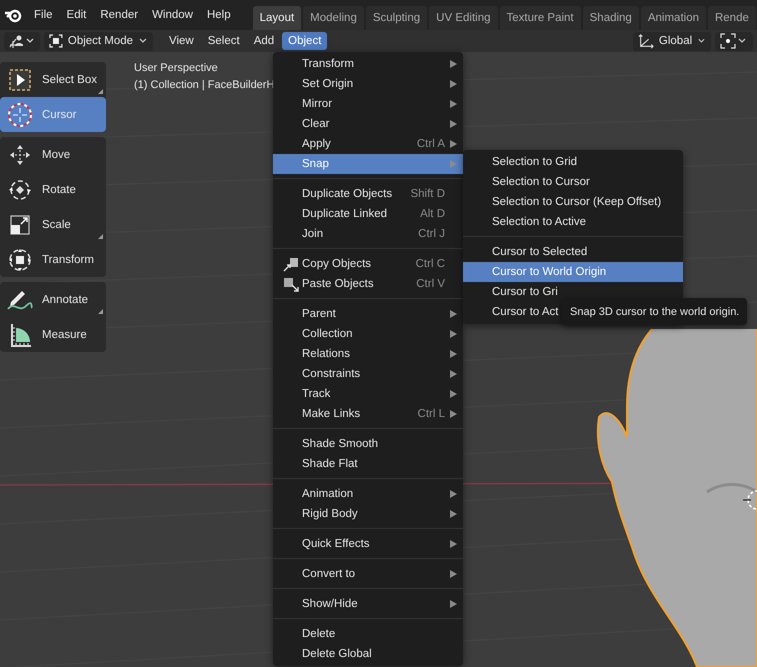  What do you see at coordinates (224, 41) in the screenshot?
I see `header-menu: Select` at bounding box center [224, 41].